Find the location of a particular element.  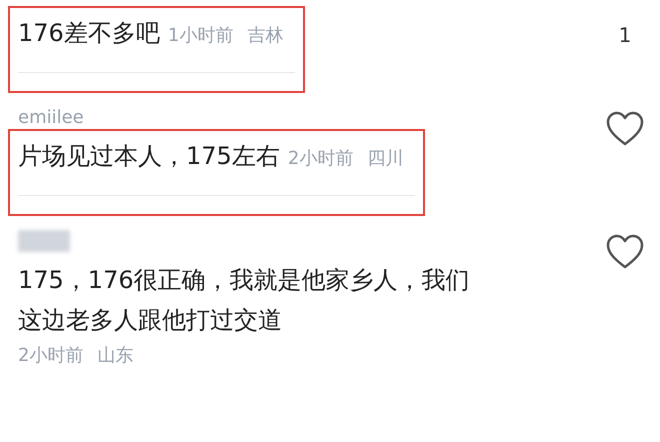

timestamp: 1小时前 is located at coordinates (201, 36).